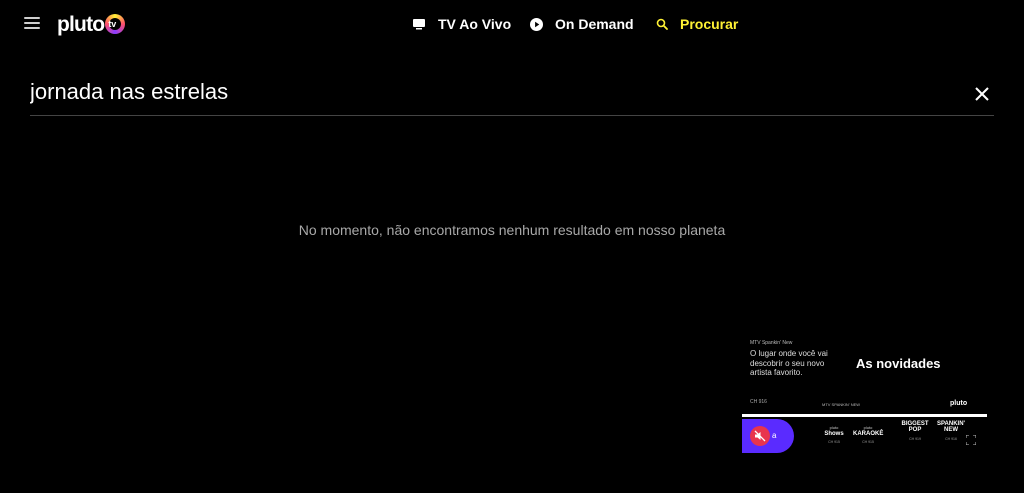  I want to click on channel-logo: SPANKIN' NEW CH 916, so click(951, 431).